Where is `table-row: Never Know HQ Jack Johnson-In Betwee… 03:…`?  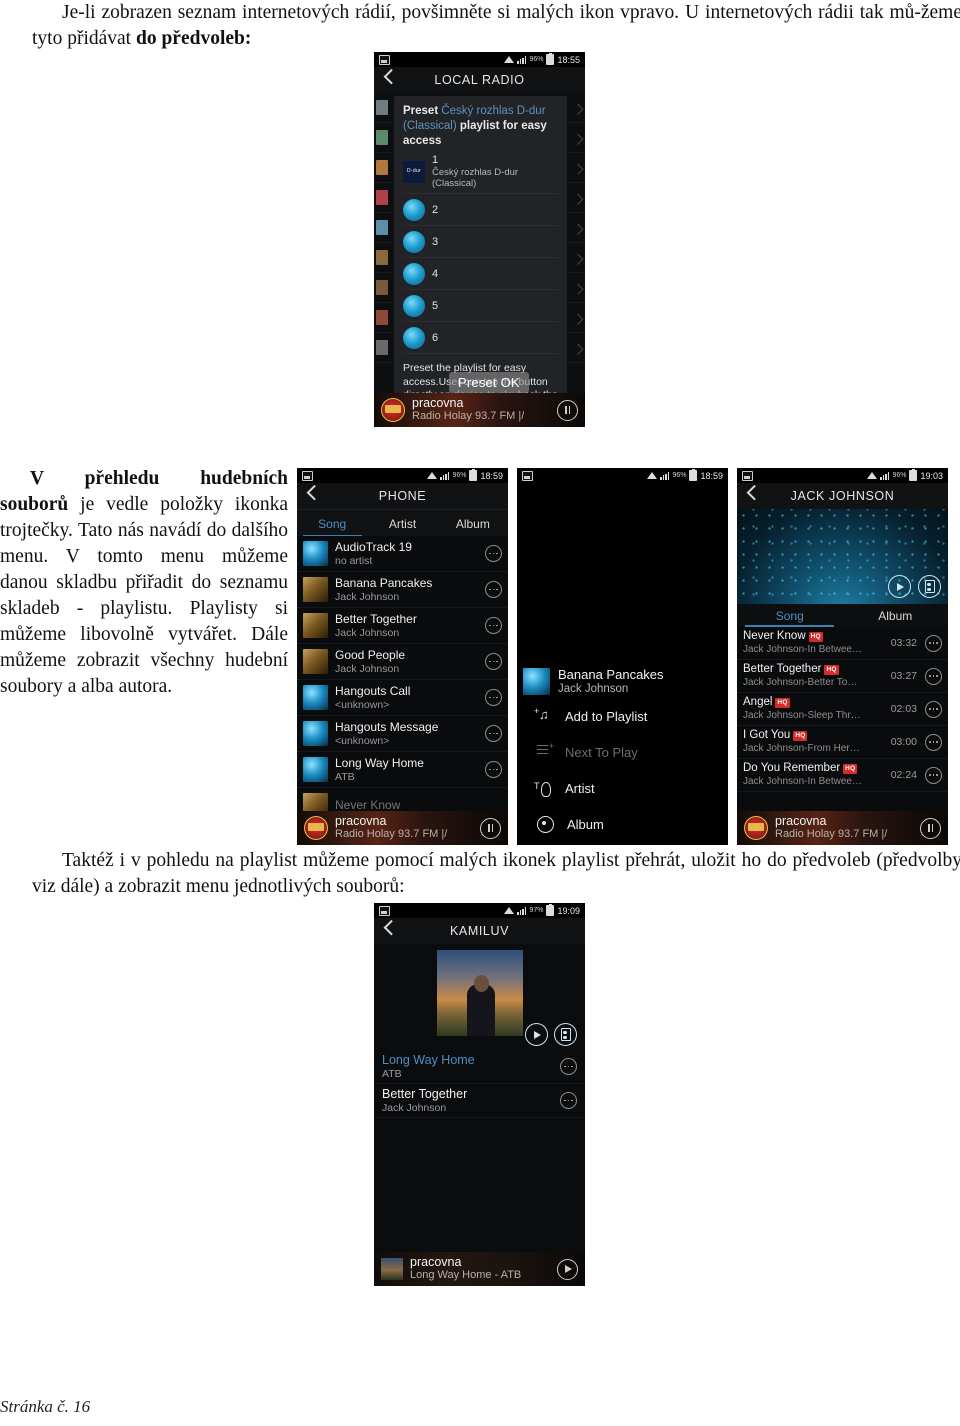 table-row: Never Know HQ Jack Johnson-In Betwee… 03:… is located at coordinates (842, 643).